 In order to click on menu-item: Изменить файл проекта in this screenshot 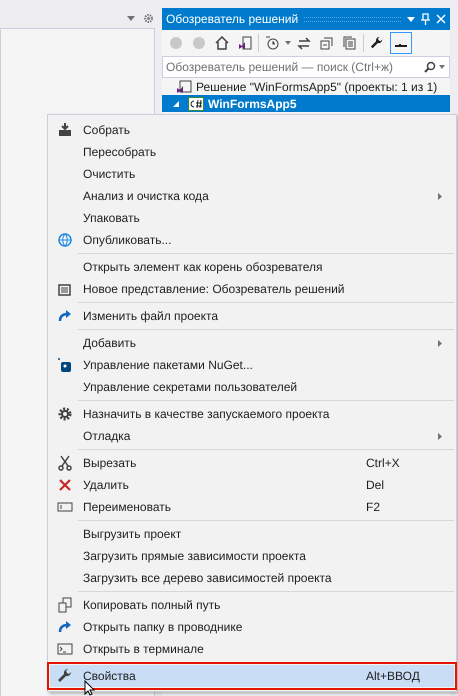, I will do `click(252, 316)`.